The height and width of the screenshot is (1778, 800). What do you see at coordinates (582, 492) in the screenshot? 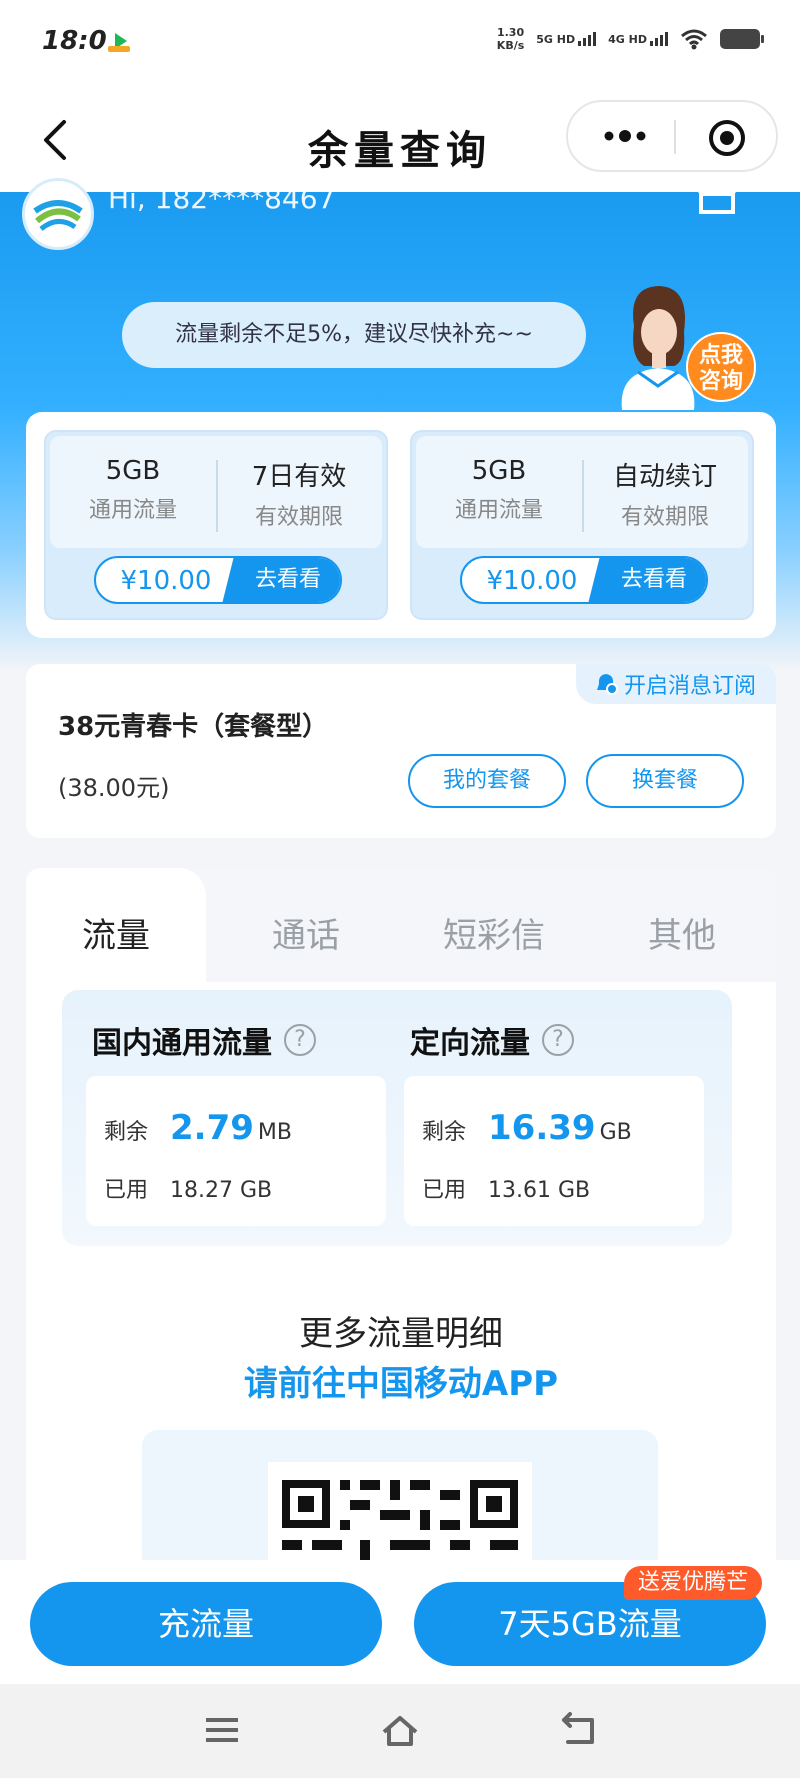
I see `offer-details: 5GB 通用流量 自动续订 有效期限` at bounding box center [582, 492].